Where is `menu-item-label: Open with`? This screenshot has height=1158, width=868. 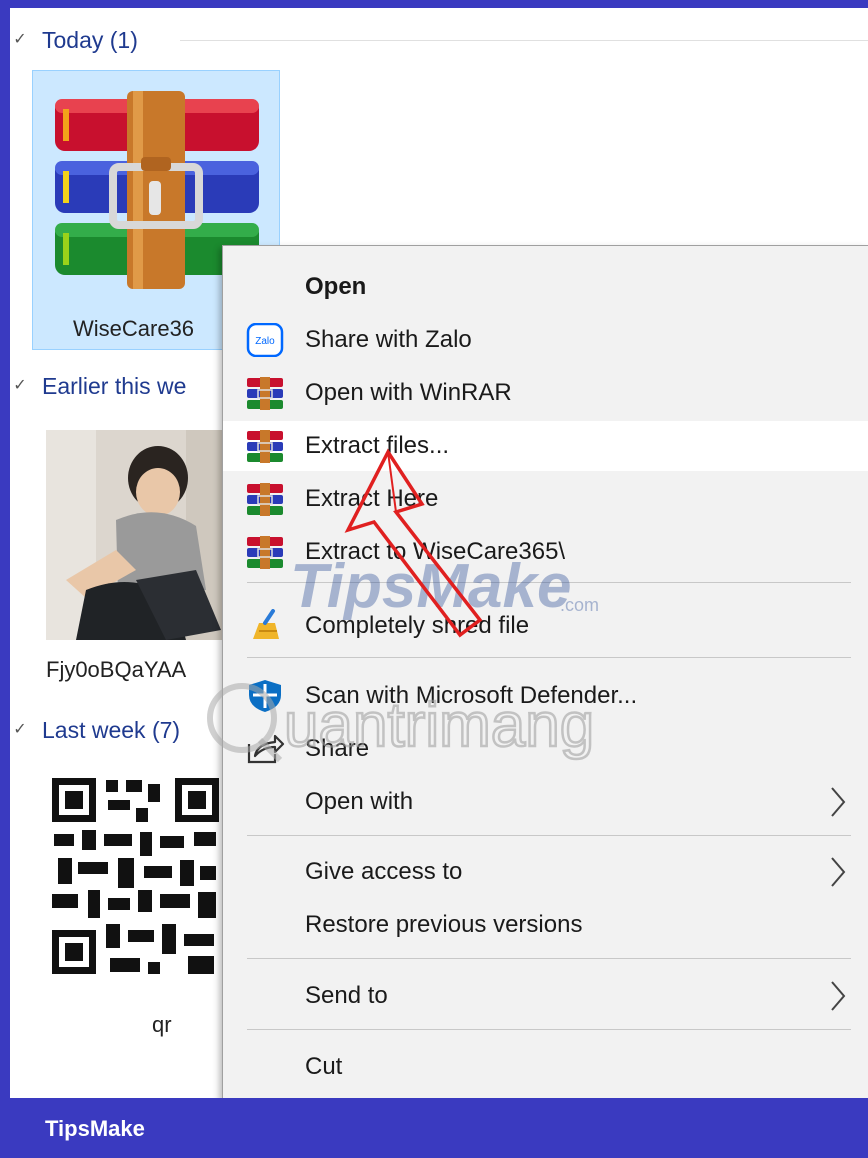 menu-item-label: Open with is located at coordinates (359, 801).